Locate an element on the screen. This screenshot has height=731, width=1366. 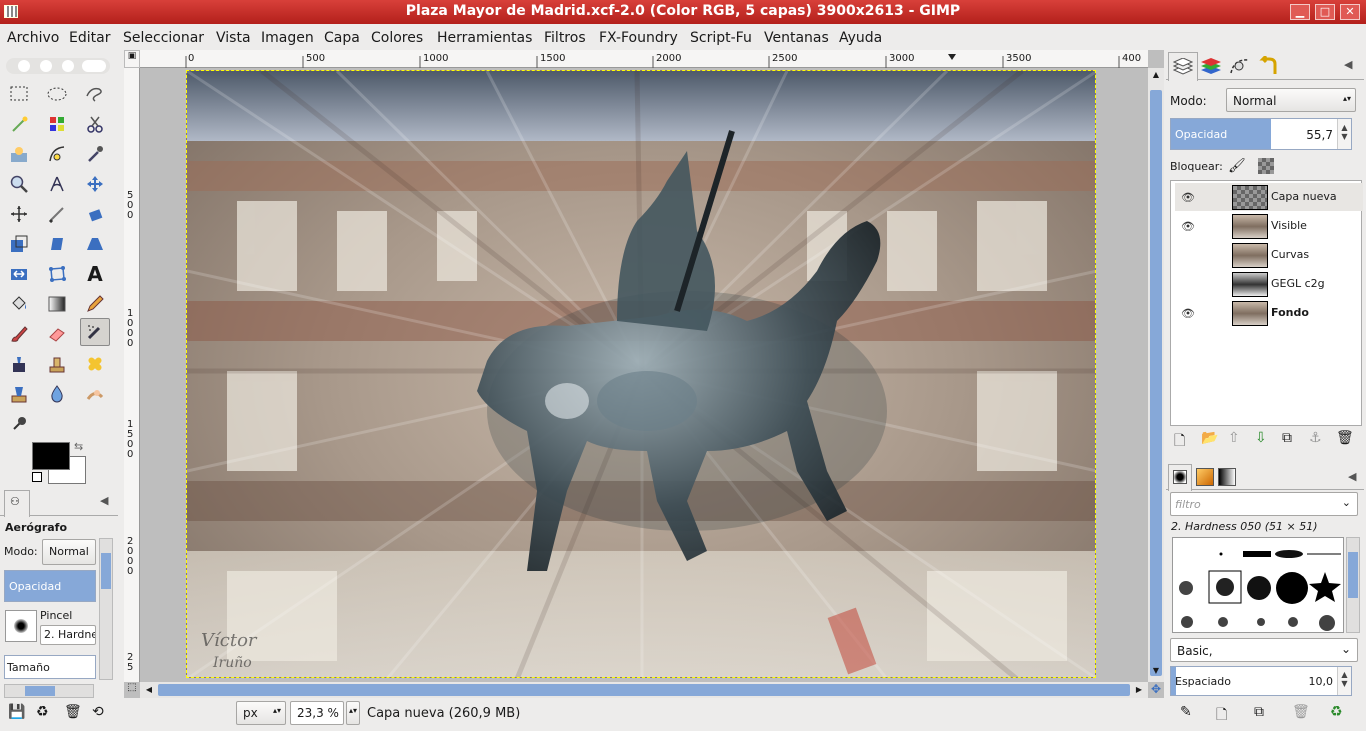
brush-preview is located at coordinates (21, 626).